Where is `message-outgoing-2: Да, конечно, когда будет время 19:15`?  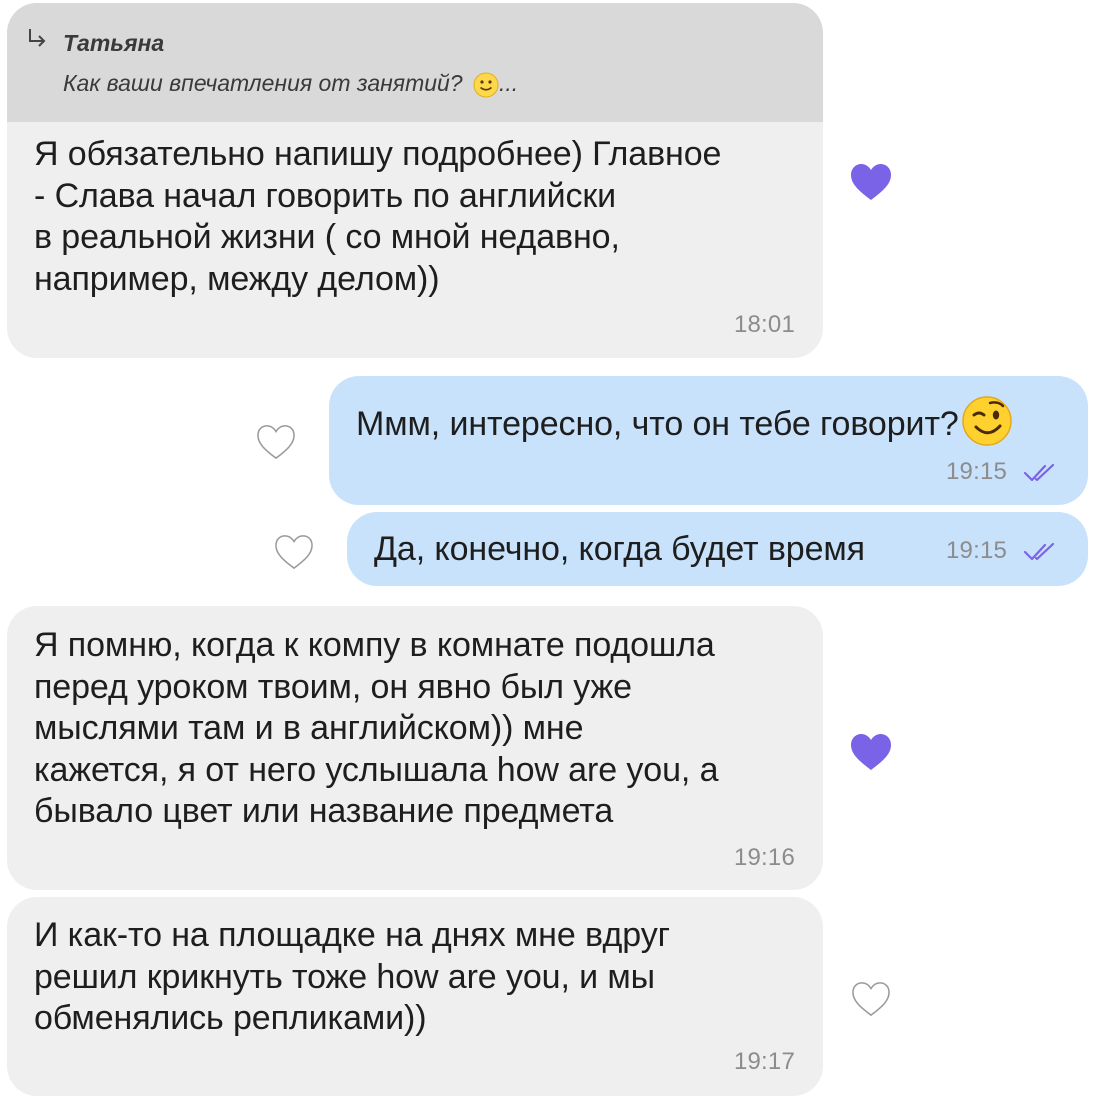 message-outgoing-2: Да, конечно, когда будет время 19:15 is located at coordinates (717, 549).